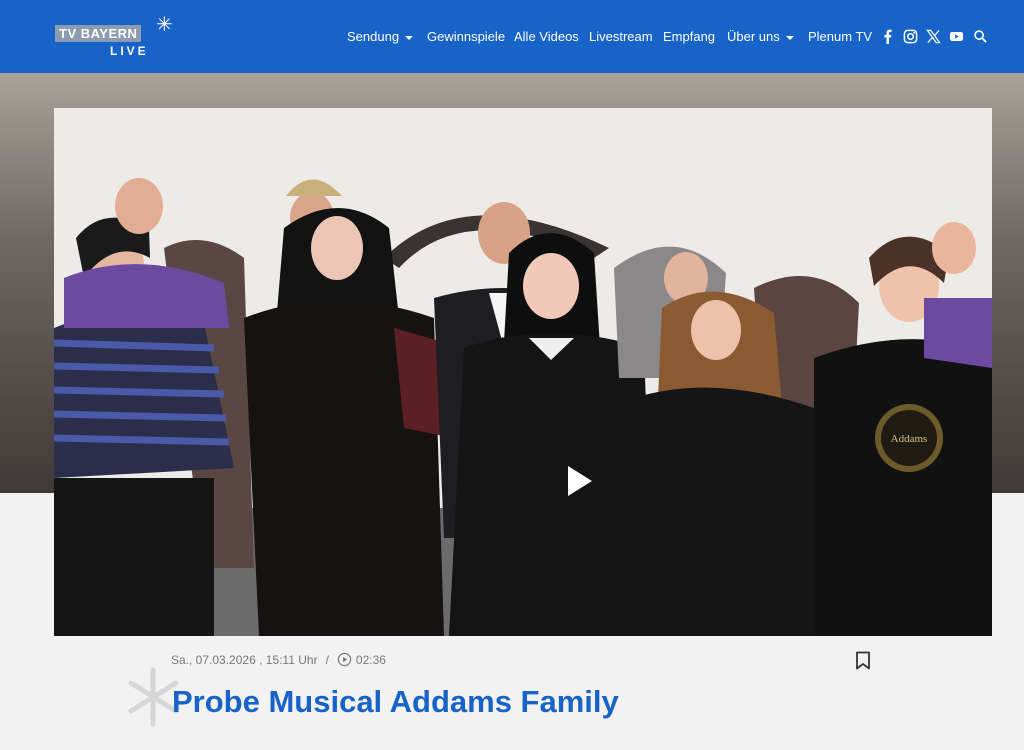 The image size is (1024, 750). What do you see at coordinates (546, 37) in the screenshot?
I see `nav-item-alle-videos: Alle Videos` at bounding box center [546, 37].